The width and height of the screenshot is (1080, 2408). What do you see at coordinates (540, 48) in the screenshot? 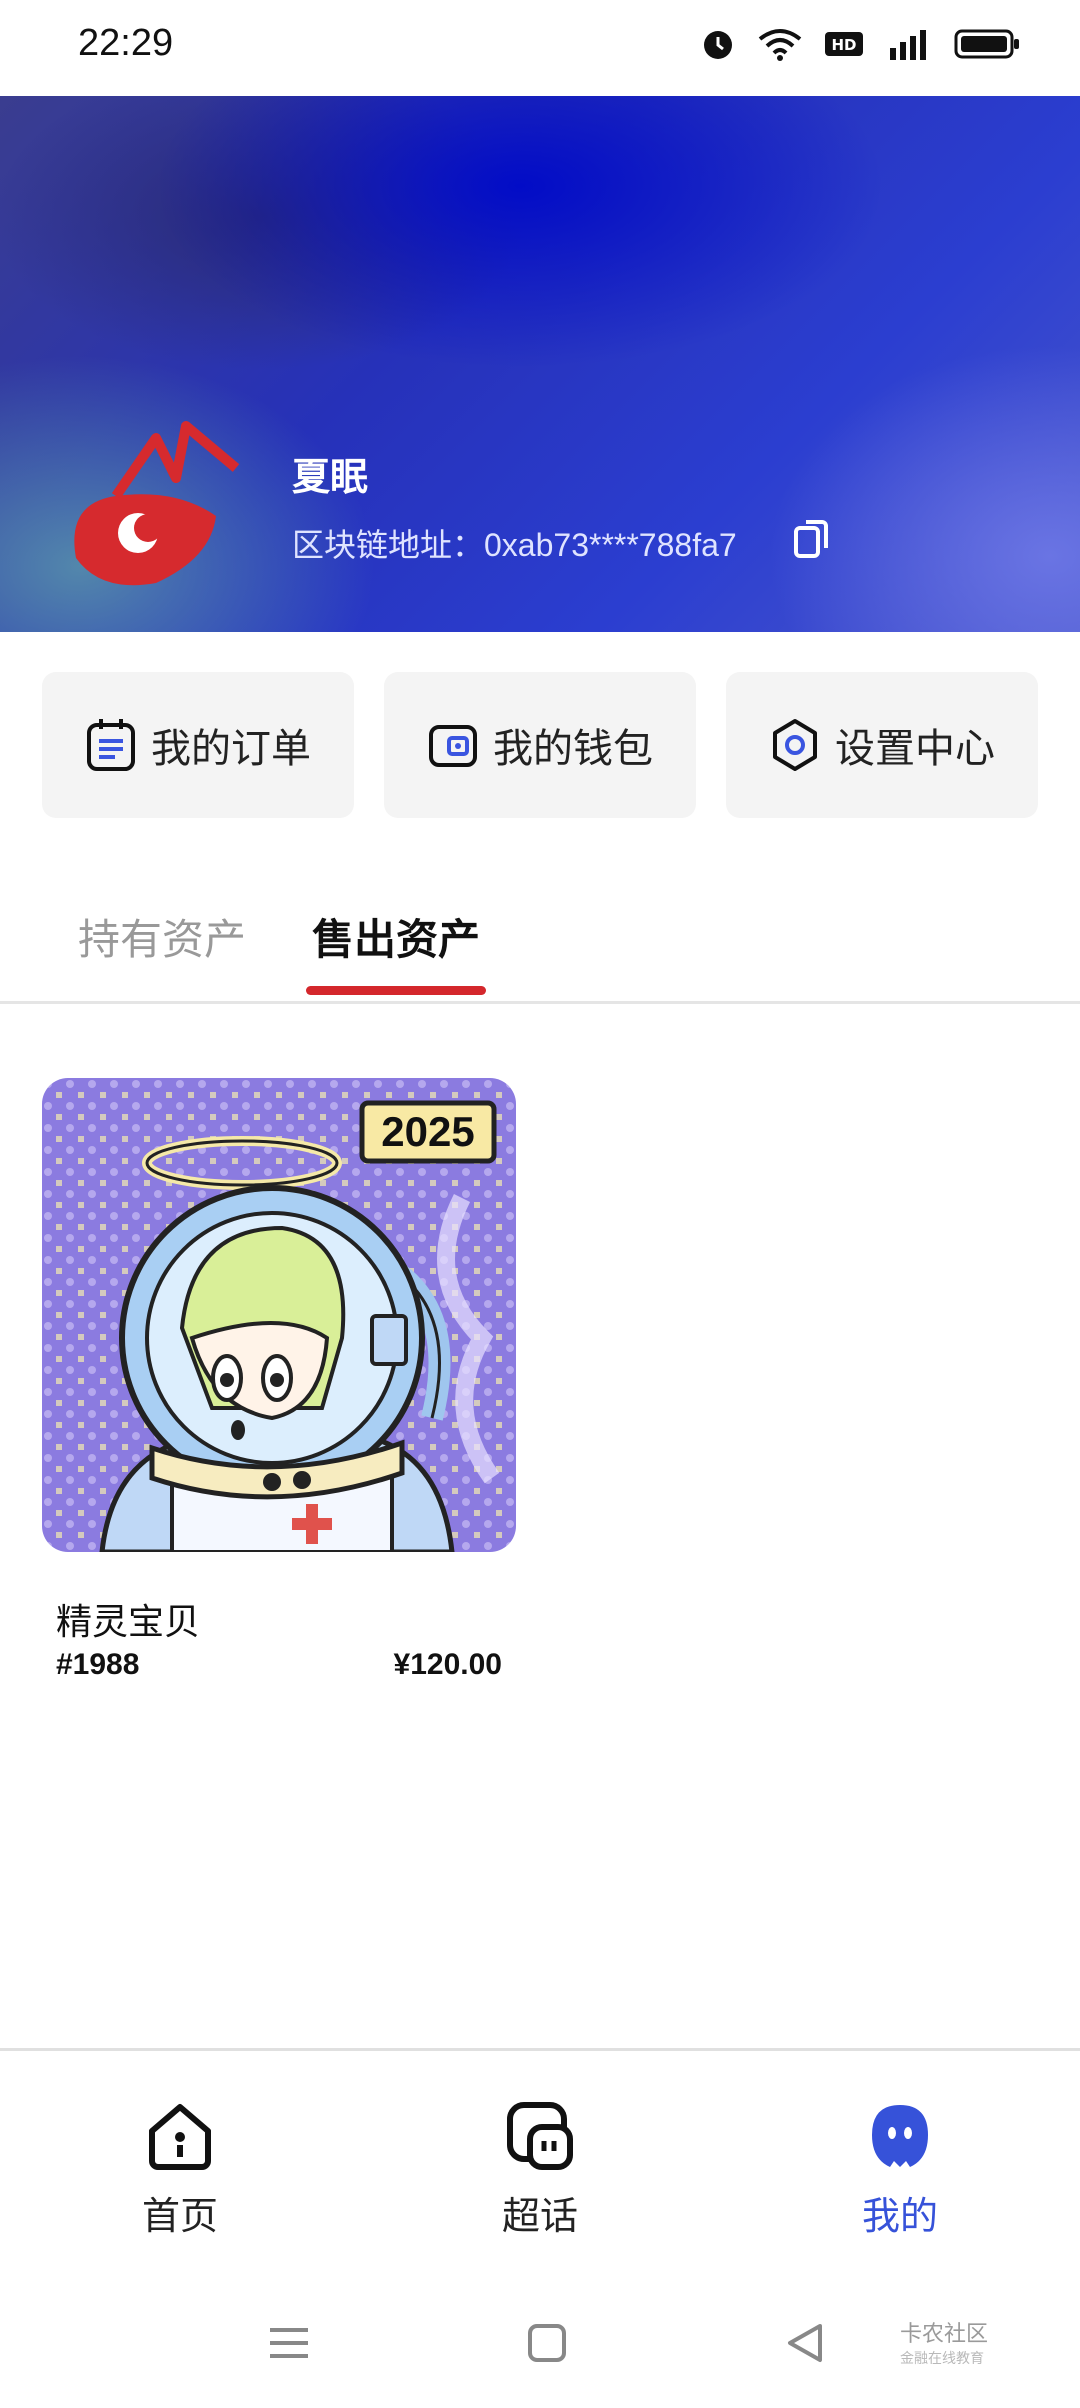
I see `status-bar: 22:29 HD` at bounding box center [540, 48].